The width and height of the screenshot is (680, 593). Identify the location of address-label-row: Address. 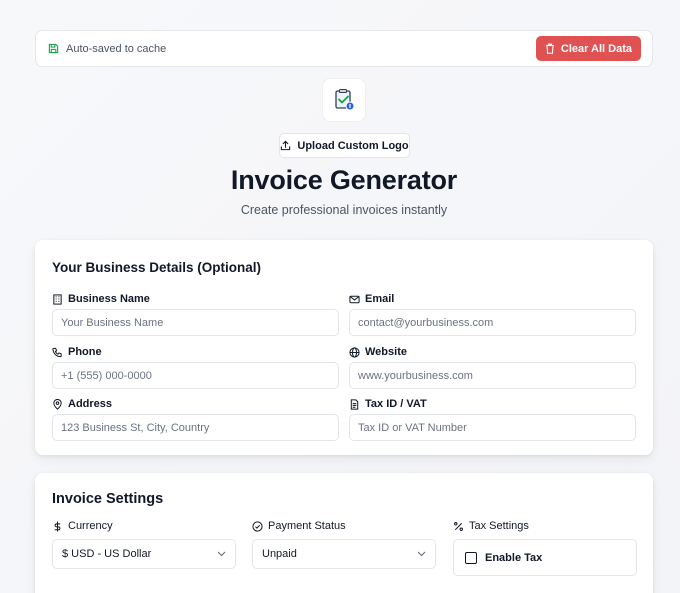
(195, 404).